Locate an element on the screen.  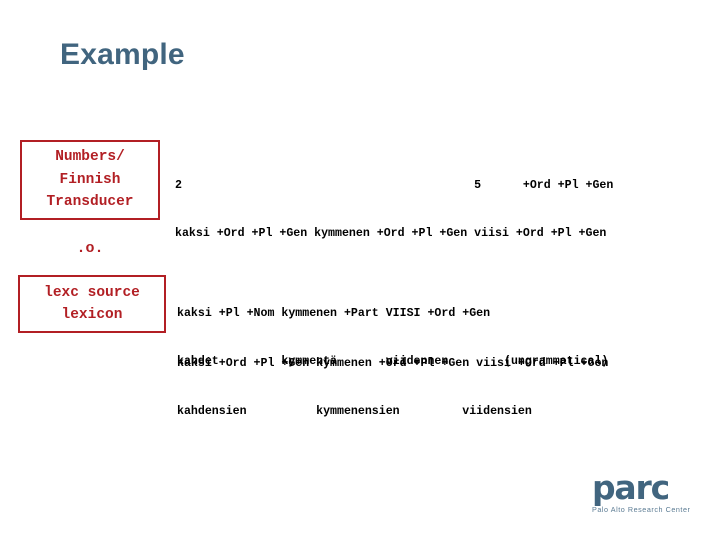
composition-operator: .o. is located at coordinates (90, 248).